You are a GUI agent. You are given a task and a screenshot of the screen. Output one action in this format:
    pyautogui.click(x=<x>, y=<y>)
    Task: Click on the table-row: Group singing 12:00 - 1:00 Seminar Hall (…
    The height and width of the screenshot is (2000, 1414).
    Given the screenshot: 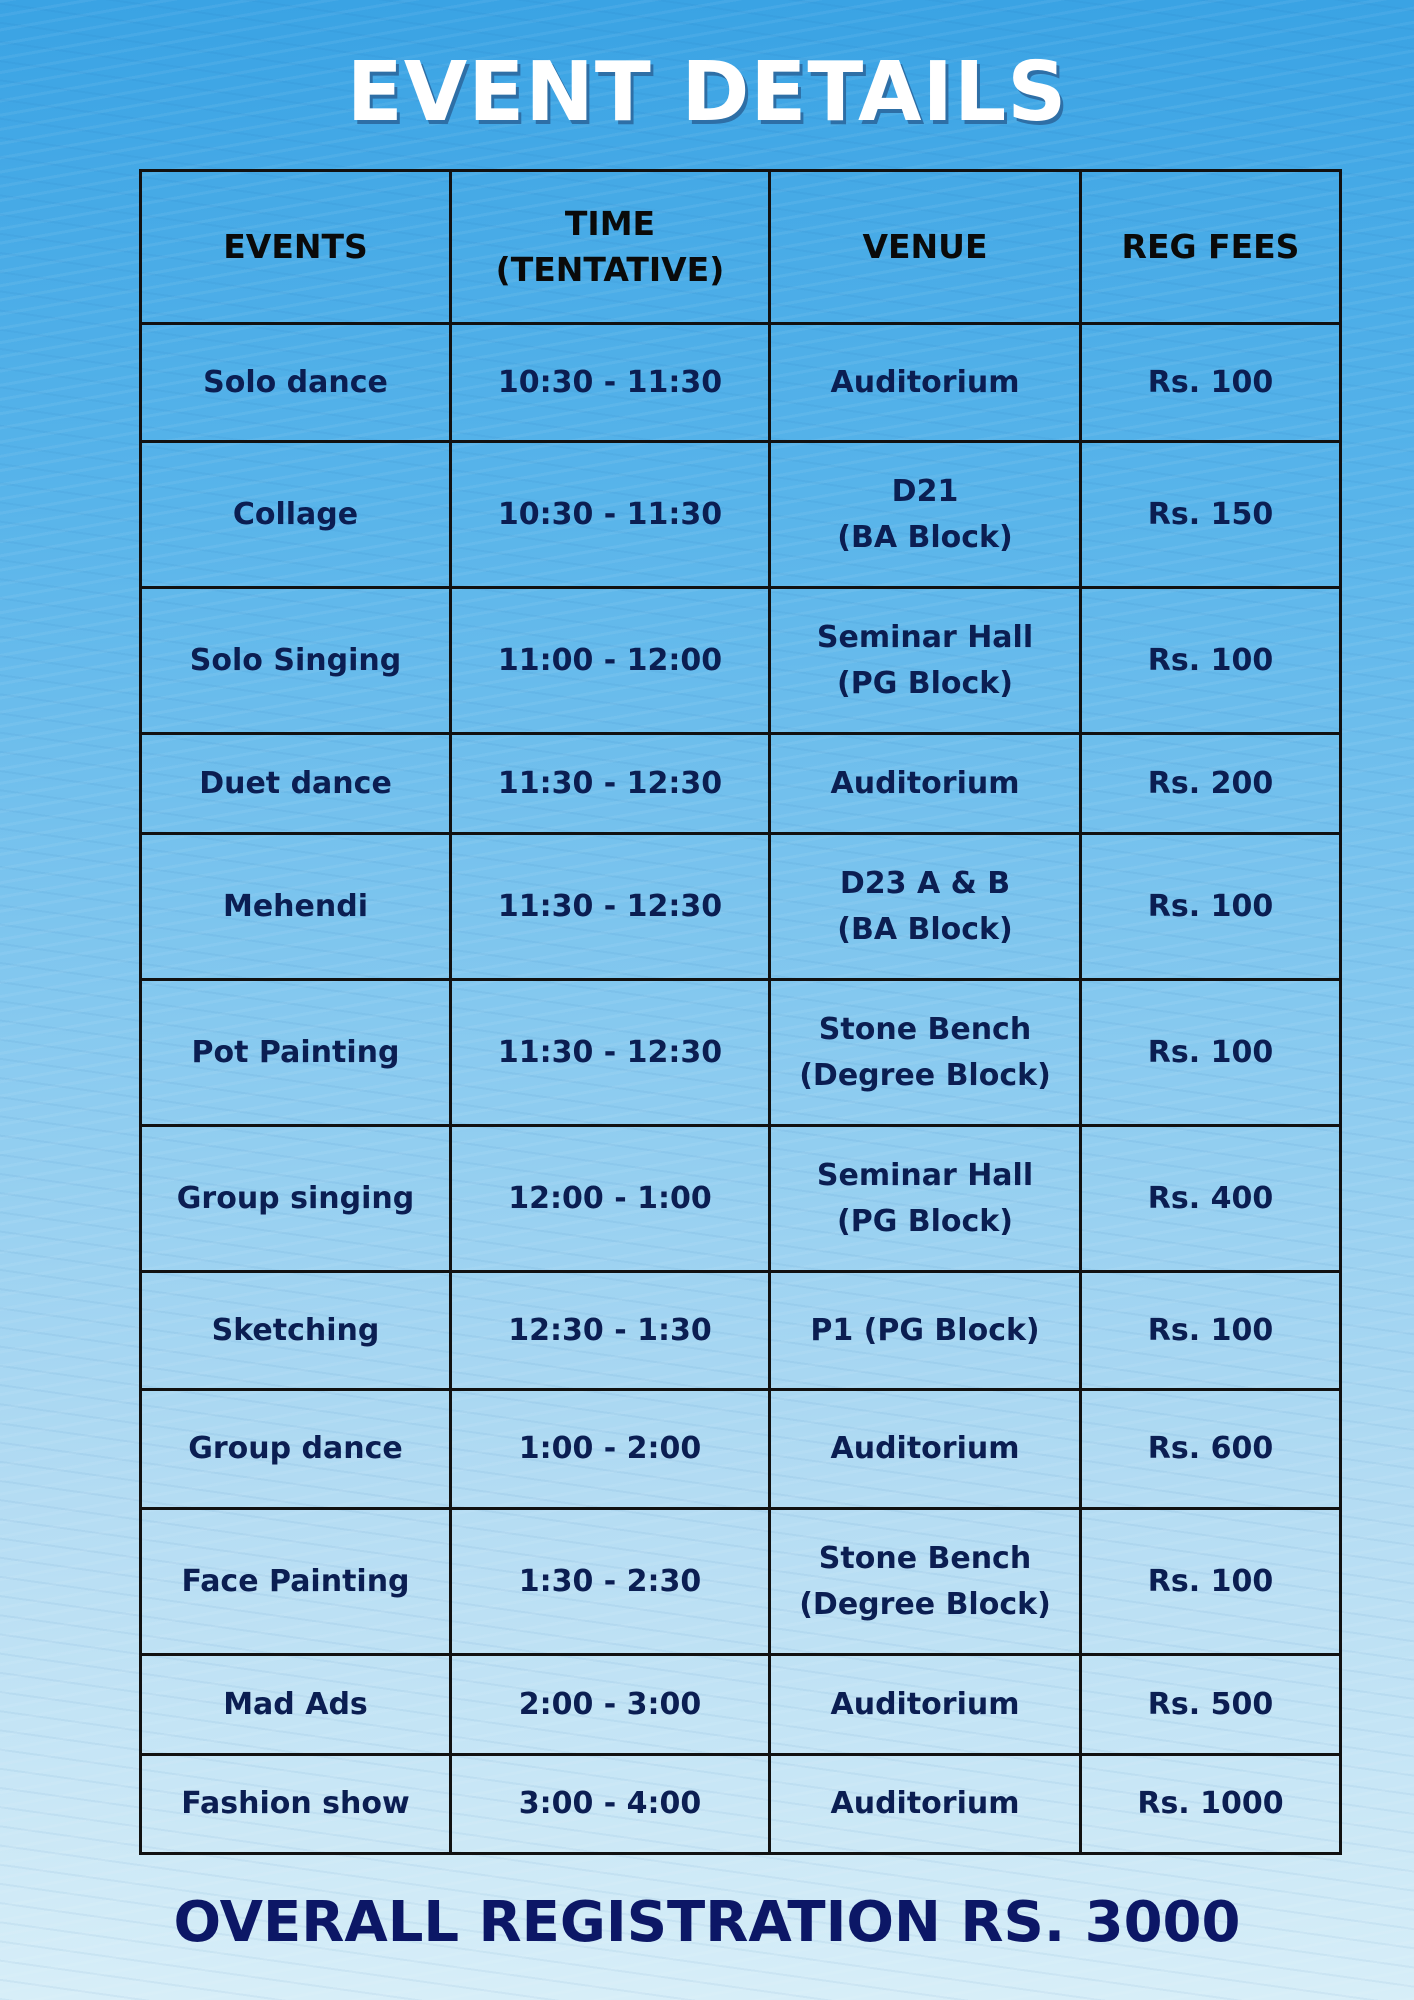 What is the action you would take?
    pyautogui.click(x=740, y=1198)
    